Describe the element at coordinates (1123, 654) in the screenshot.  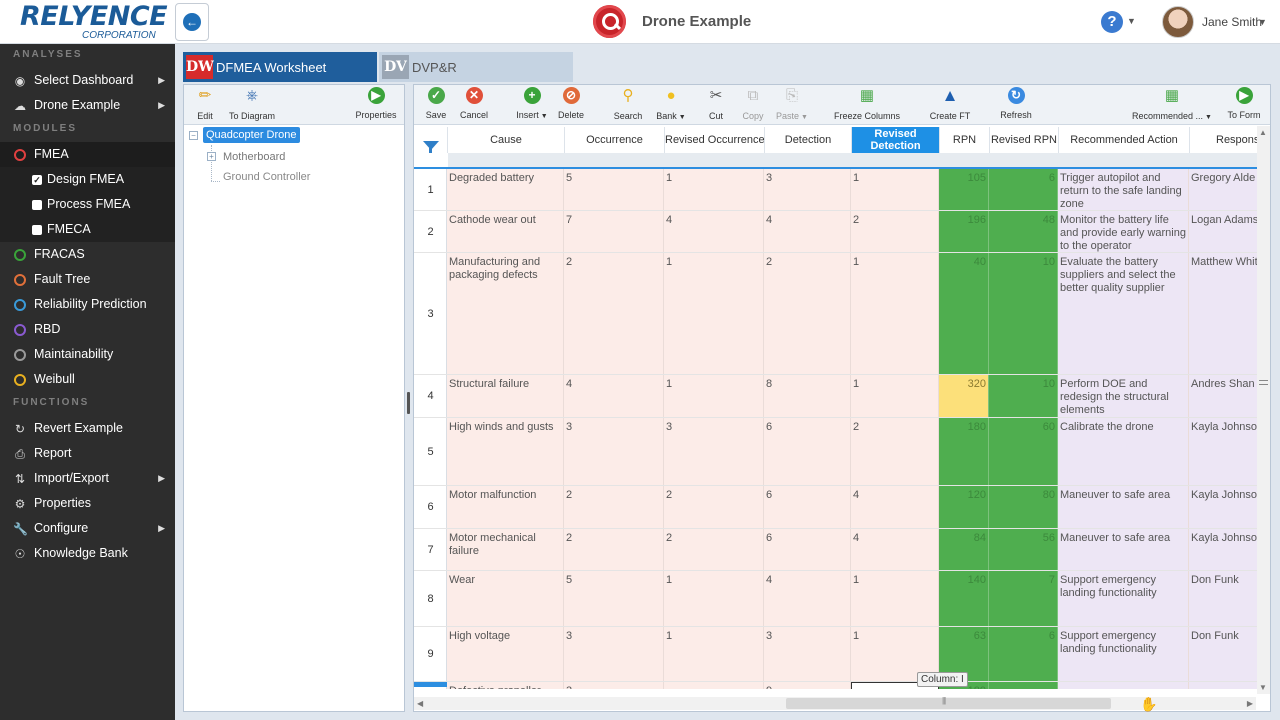
I see `recommended-action-cell: Support emergency landing functionality` at that location.